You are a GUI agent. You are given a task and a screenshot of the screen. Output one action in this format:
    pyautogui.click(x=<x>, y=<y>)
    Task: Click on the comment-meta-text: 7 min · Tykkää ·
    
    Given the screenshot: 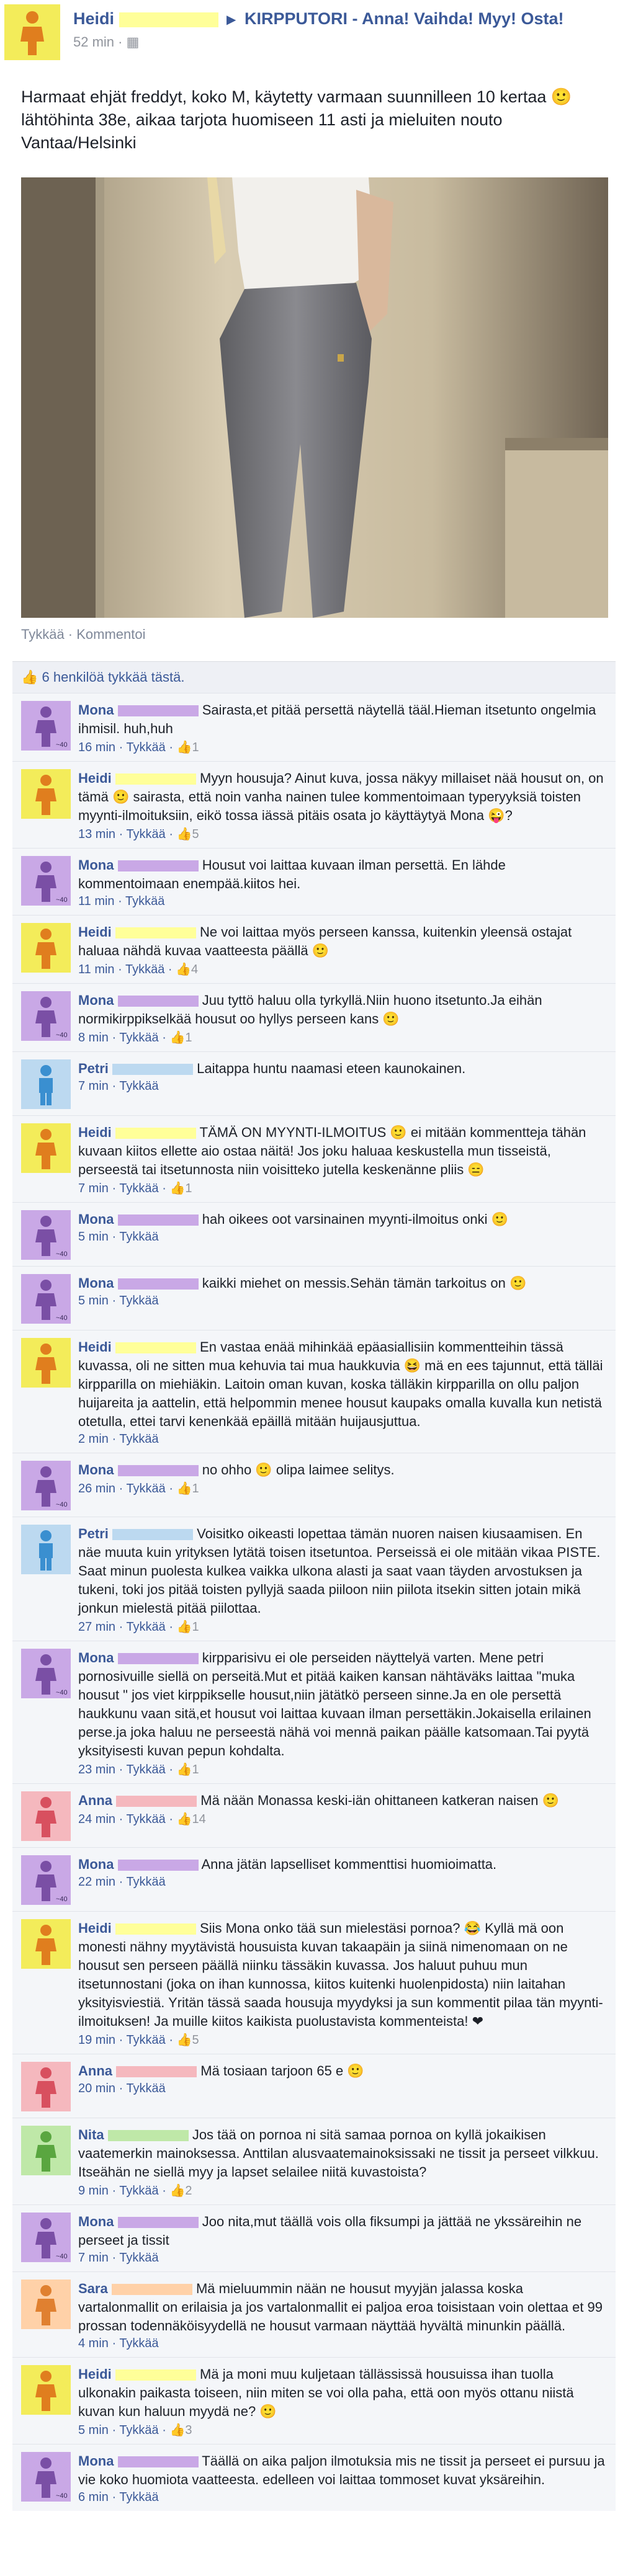 What is the action you would take?
    pyautogui.click(x=123, y=1188)
    